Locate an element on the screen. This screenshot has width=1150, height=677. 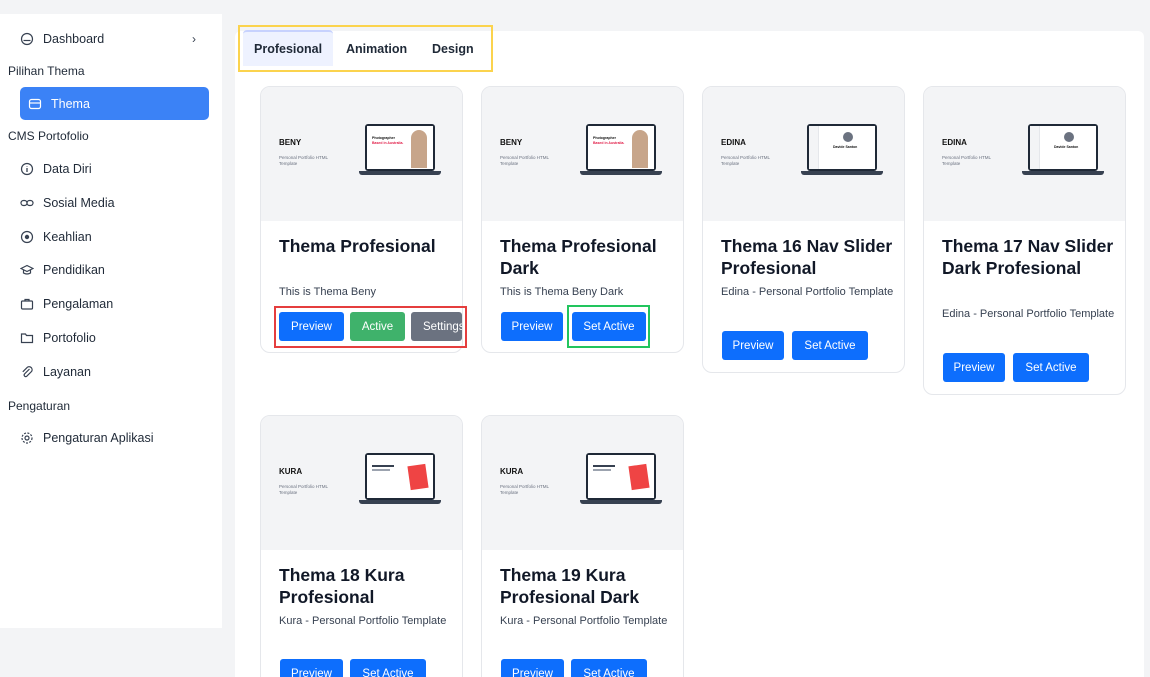
sidebar-item-label: Dashboard is located at coordinates (74, 39).